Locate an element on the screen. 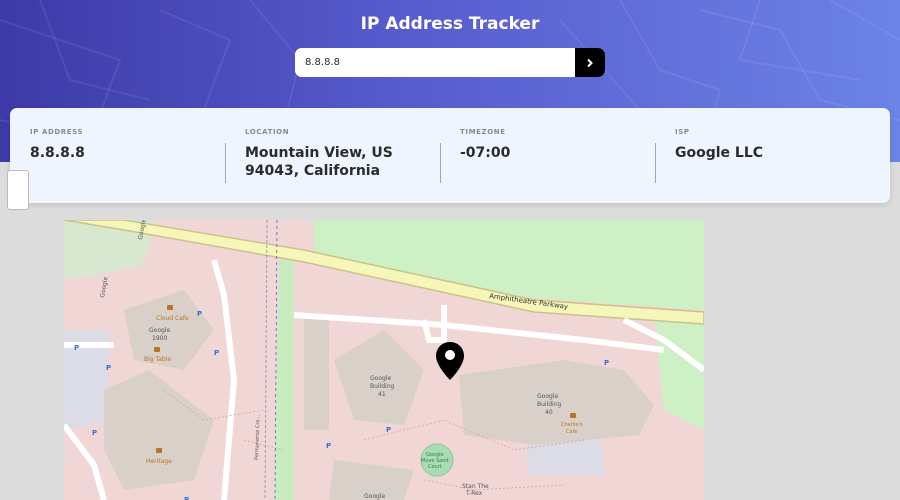 This screenshot has height=500, width=900. search-submit-button is located at coordinates (590, 62).